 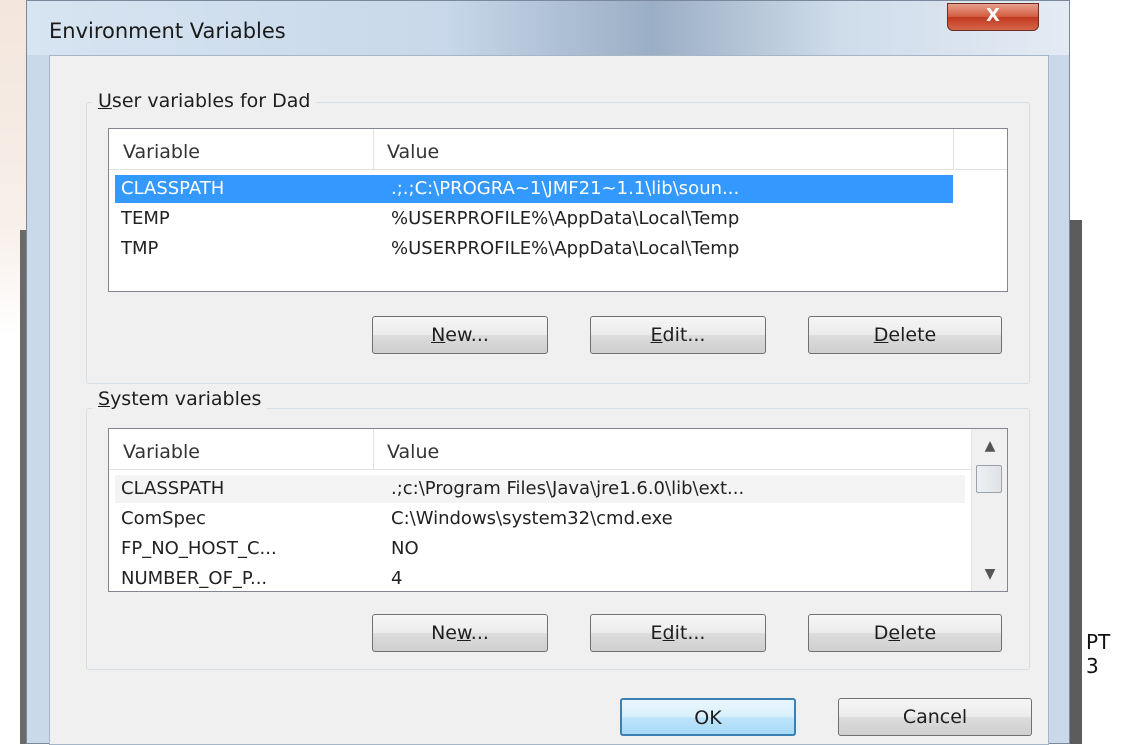 I want to click on variable-value: NO, so click(x=405, y=548).